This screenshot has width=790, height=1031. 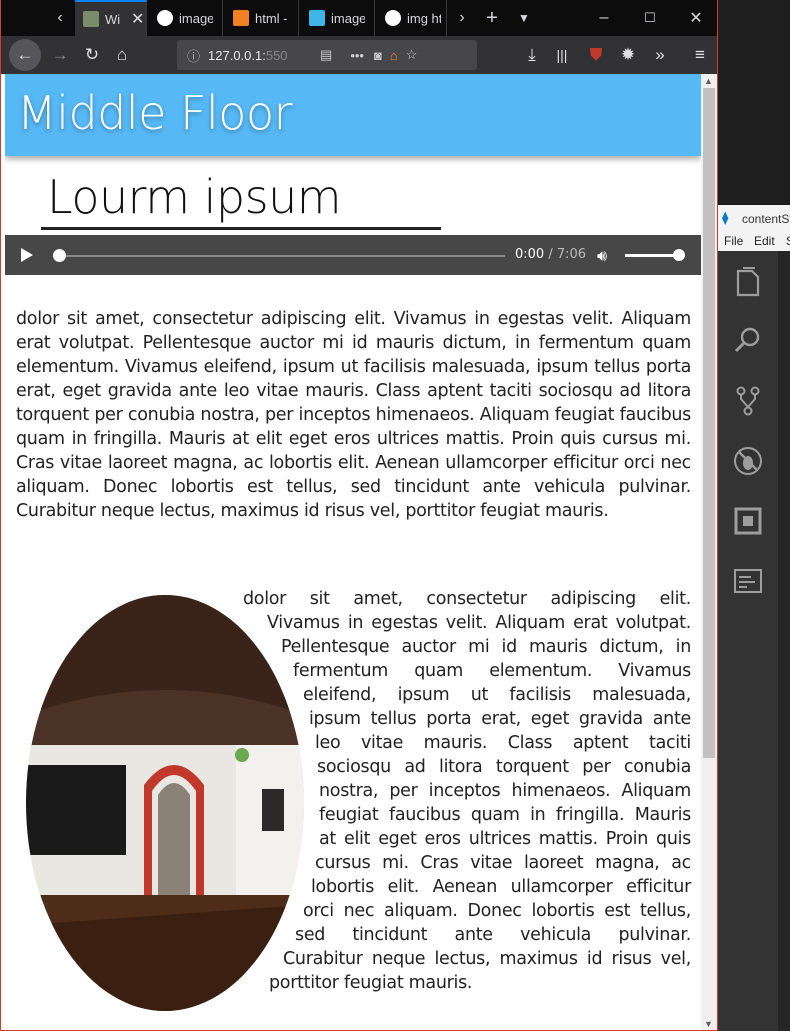 I want to click on site-info-icon: ⓘ, so click(x=193, y=55).